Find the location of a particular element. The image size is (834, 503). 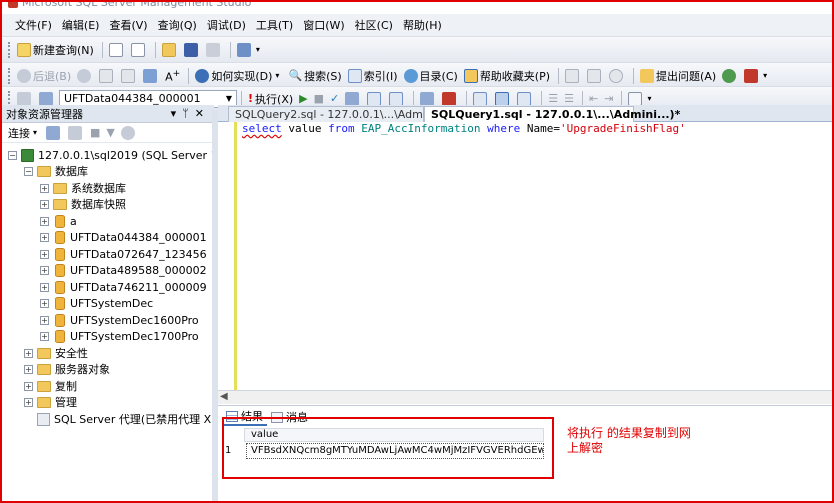

activity-monitor-button: ▾ is located at coordinates (250, 50).